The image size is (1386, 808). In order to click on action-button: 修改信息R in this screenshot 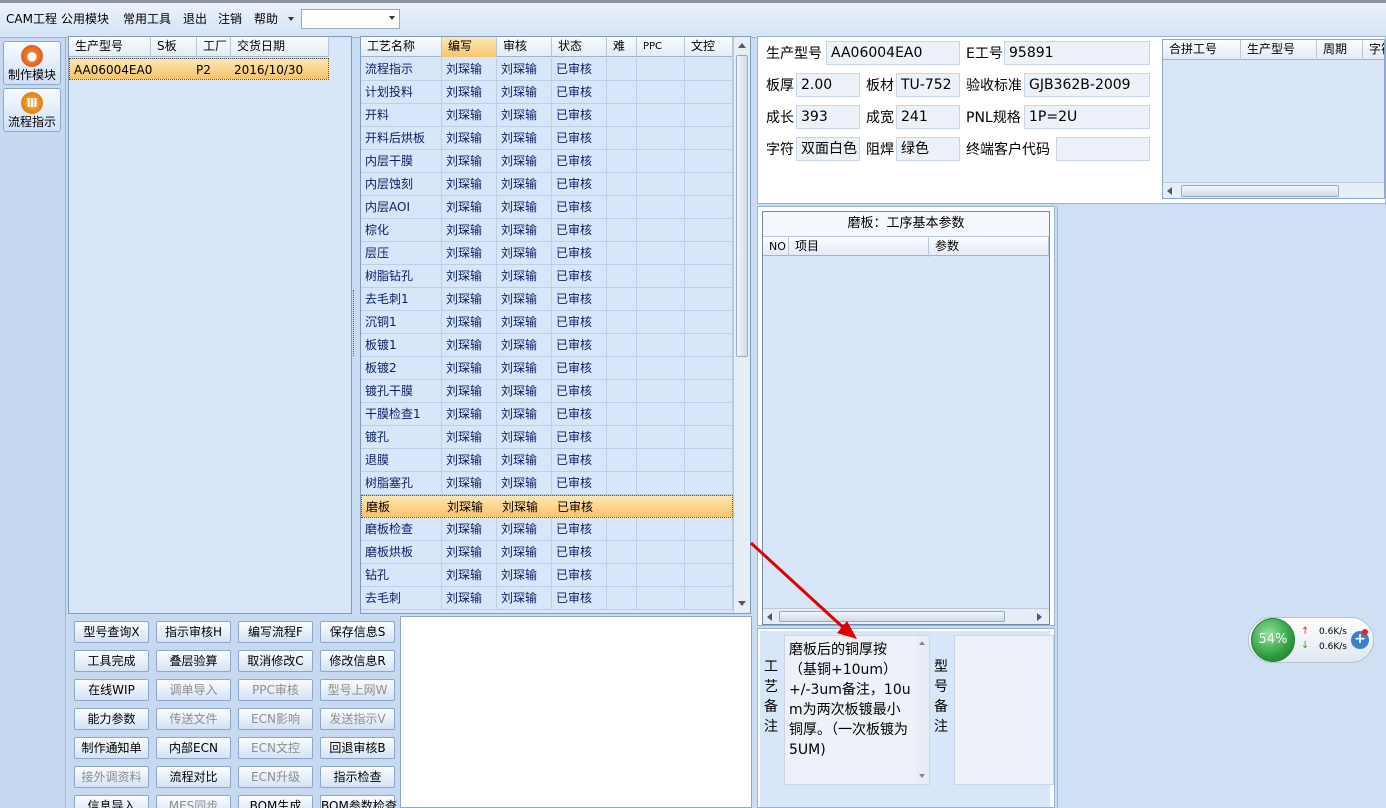, I will do `click(357, 661)`.